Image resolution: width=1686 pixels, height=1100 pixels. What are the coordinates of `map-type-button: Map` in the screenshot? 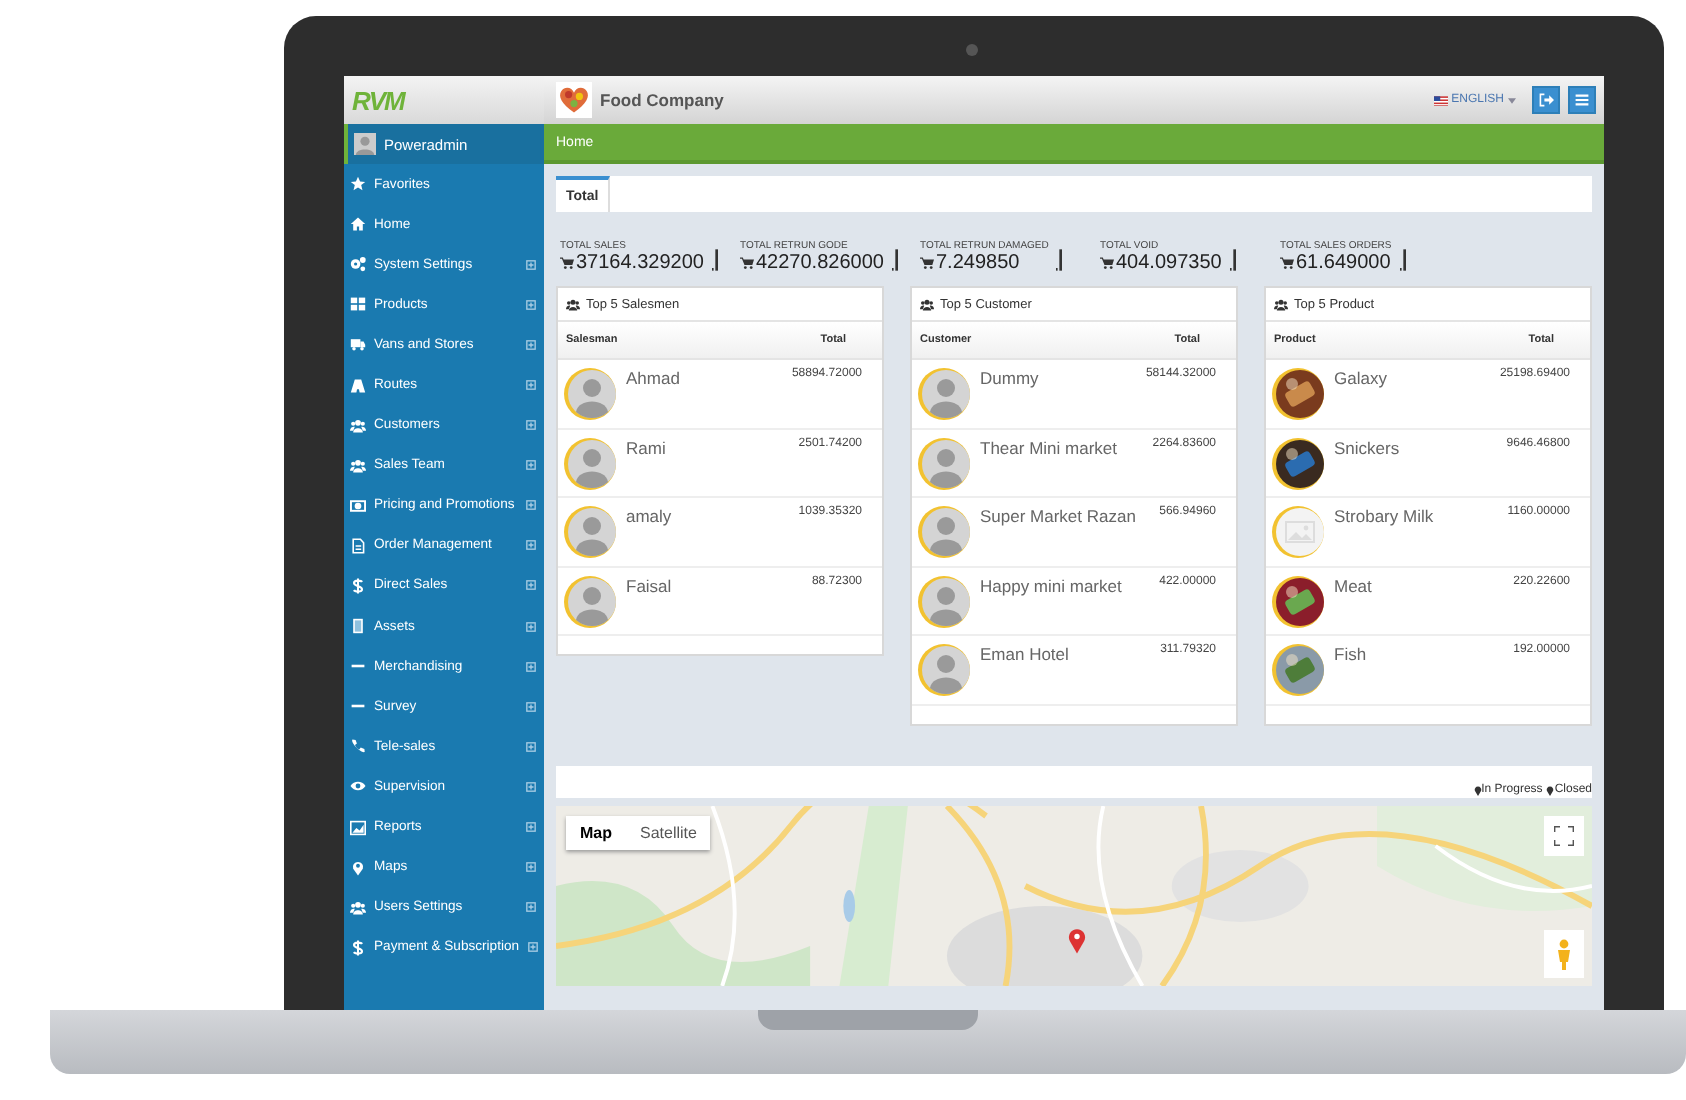 It's located at (596, 833).